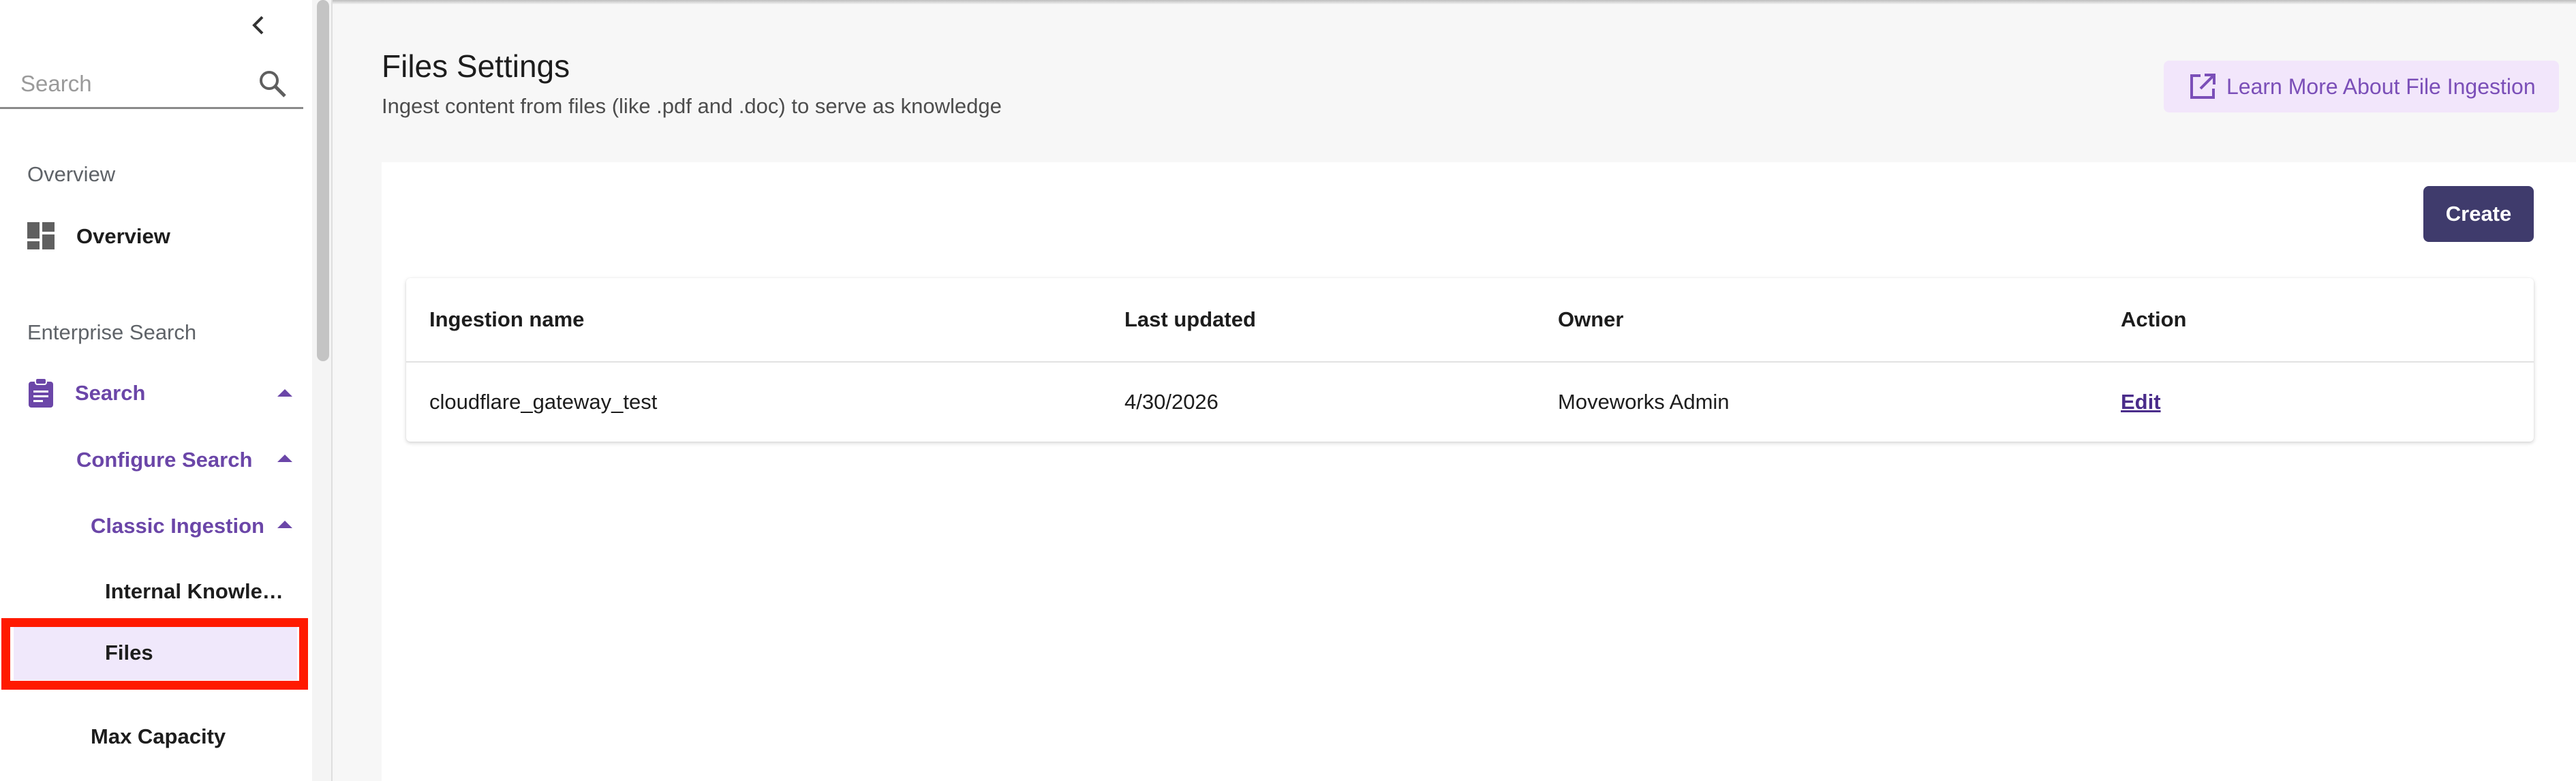 This screenshot has width=2576, height=781. Describe the element at coordinates (129, 653) in the screenshot. I see `sidebar-item-label: Files` at that location.